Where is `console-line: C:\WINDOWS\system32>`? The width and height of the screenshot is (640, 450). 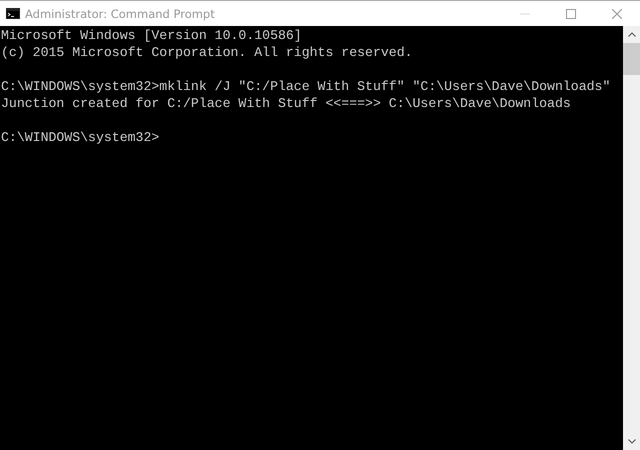
console-line: C:\WINDOWS\system32> is located at coordinates (80, 137).